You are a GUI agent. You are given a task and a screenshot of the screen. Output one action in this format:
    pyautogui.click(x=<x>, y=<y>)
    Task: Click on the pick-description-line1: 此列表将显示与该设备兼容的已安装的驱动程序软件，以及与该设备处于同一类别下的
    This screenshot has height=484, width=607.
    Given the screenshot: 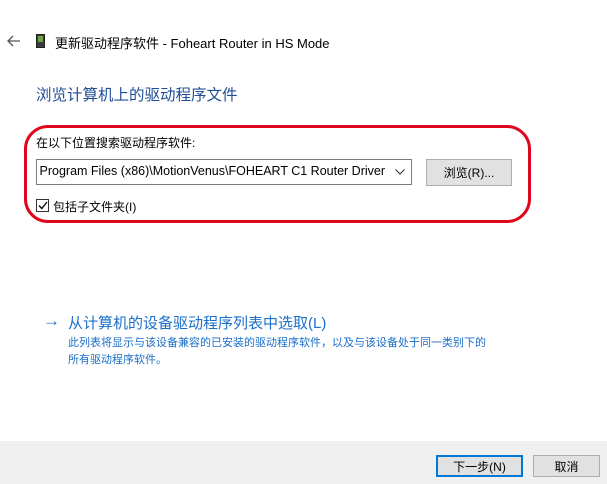 What is the action you would take?
    pyautogui.click(x=277, y=343)
    